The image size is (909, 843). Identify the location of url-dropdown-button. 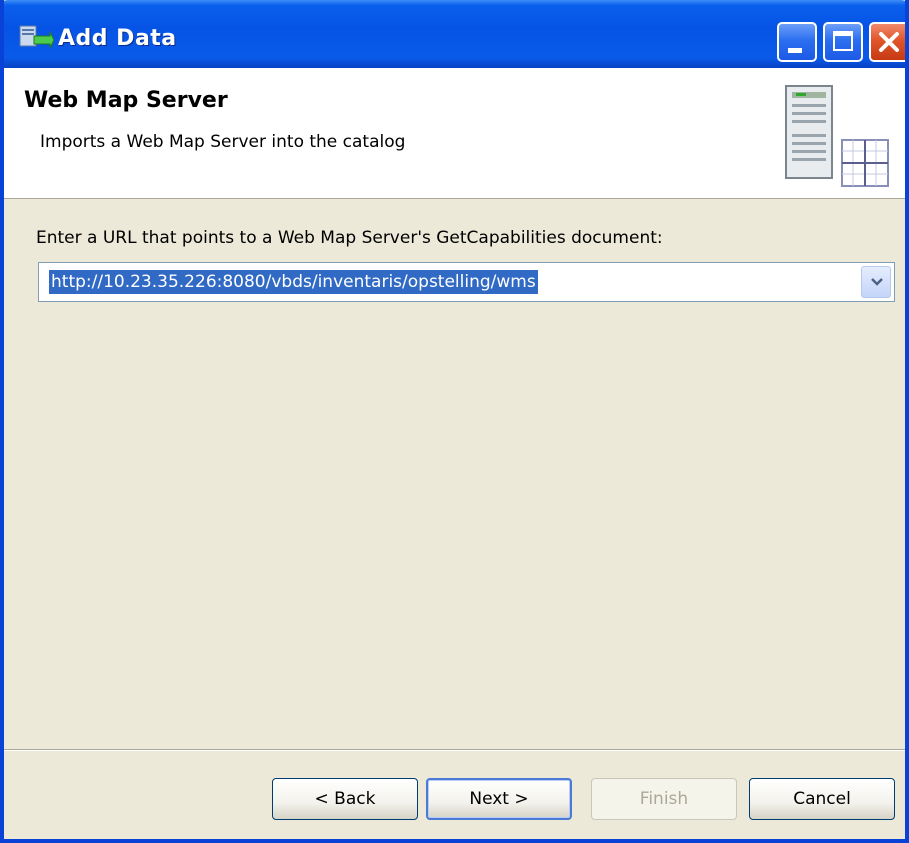
(876, 282).